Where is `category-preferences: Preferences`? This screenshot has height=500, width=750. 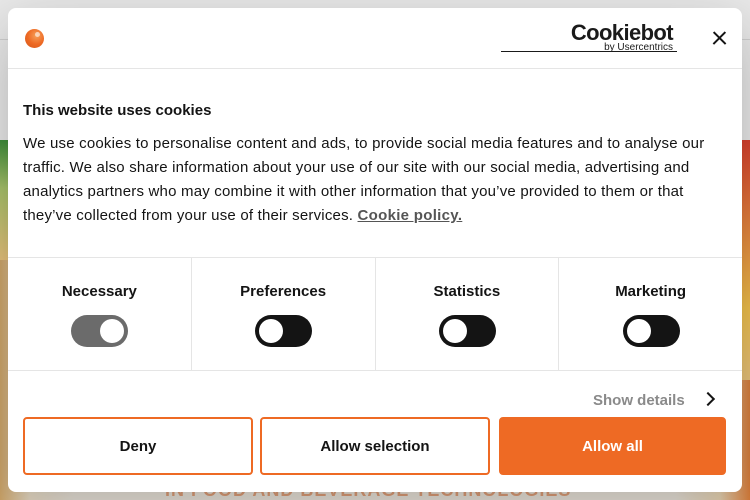
category-preferences: Preferences is located at coordinates (284, 314).